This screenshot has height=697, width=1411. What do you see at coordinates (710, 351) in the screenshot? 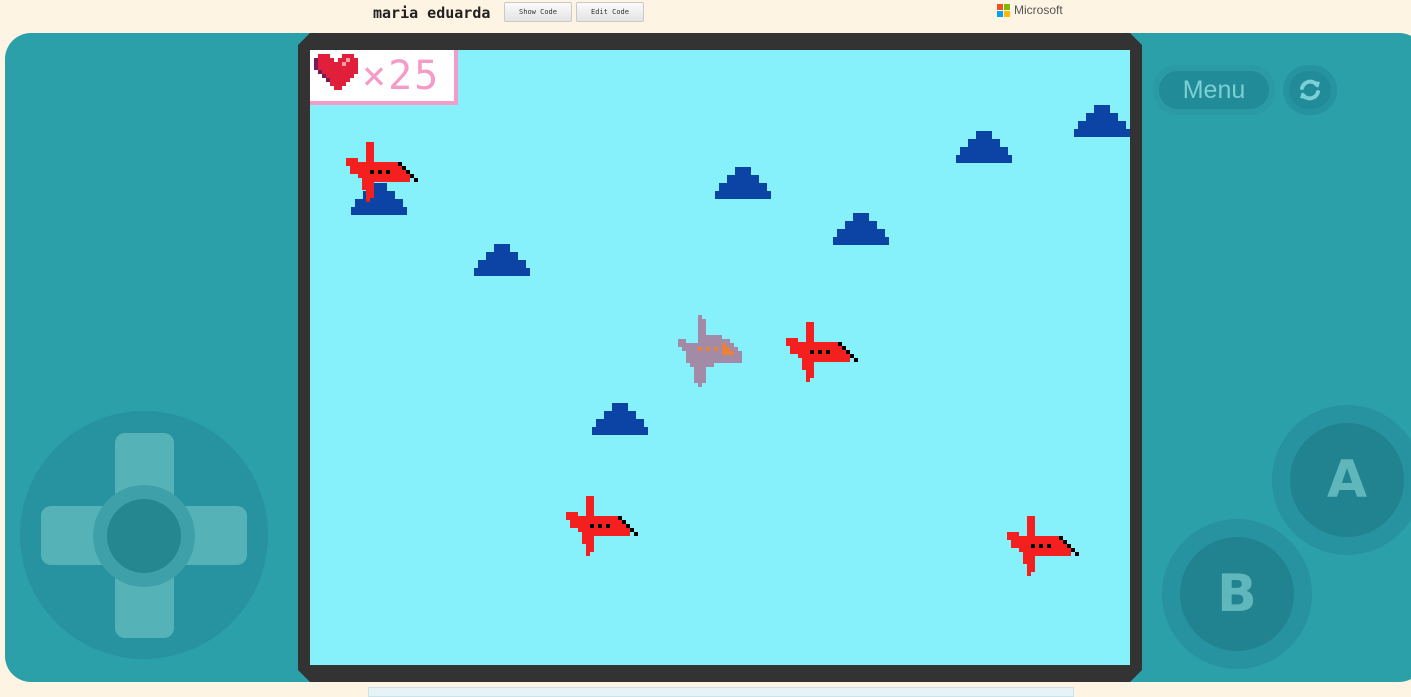
I see `player-plane` at bounding box center [710, 351].